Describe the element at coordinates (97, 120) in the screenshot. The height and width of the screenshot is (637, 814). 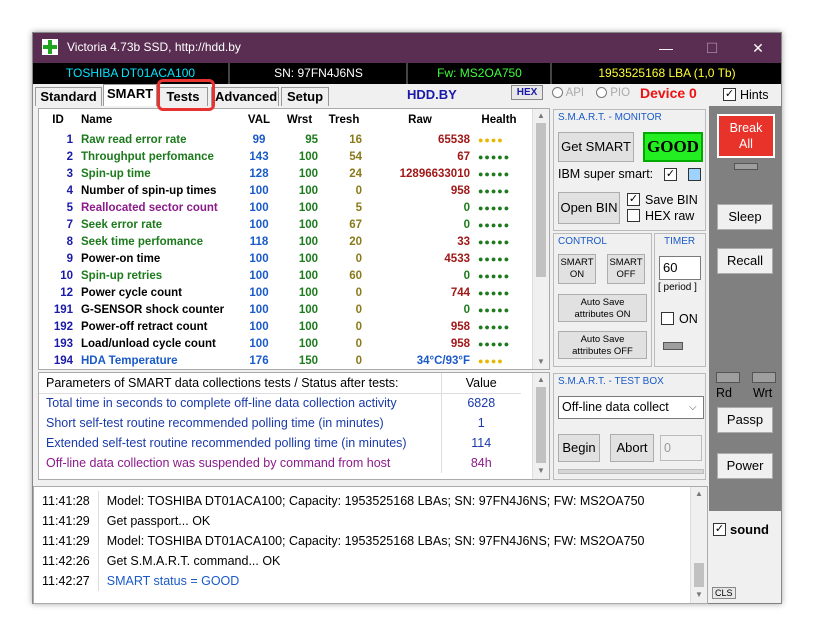
I see `col-name: Name` at that location.